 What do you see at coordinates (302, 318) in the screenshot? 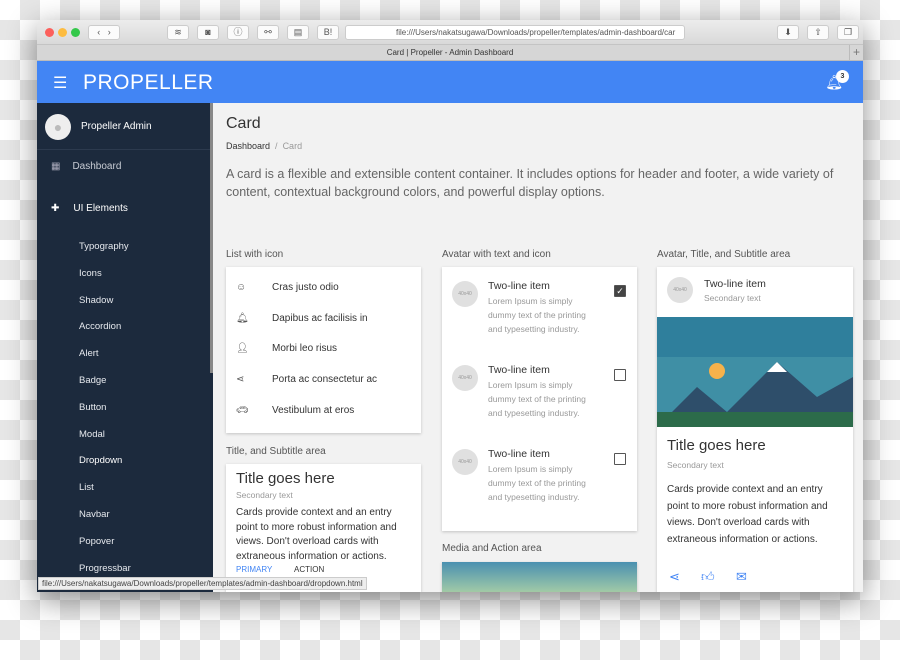
I see `list-item: 🔔︎ Dapibus ac facilisis in` at bounding box center [302, 318].